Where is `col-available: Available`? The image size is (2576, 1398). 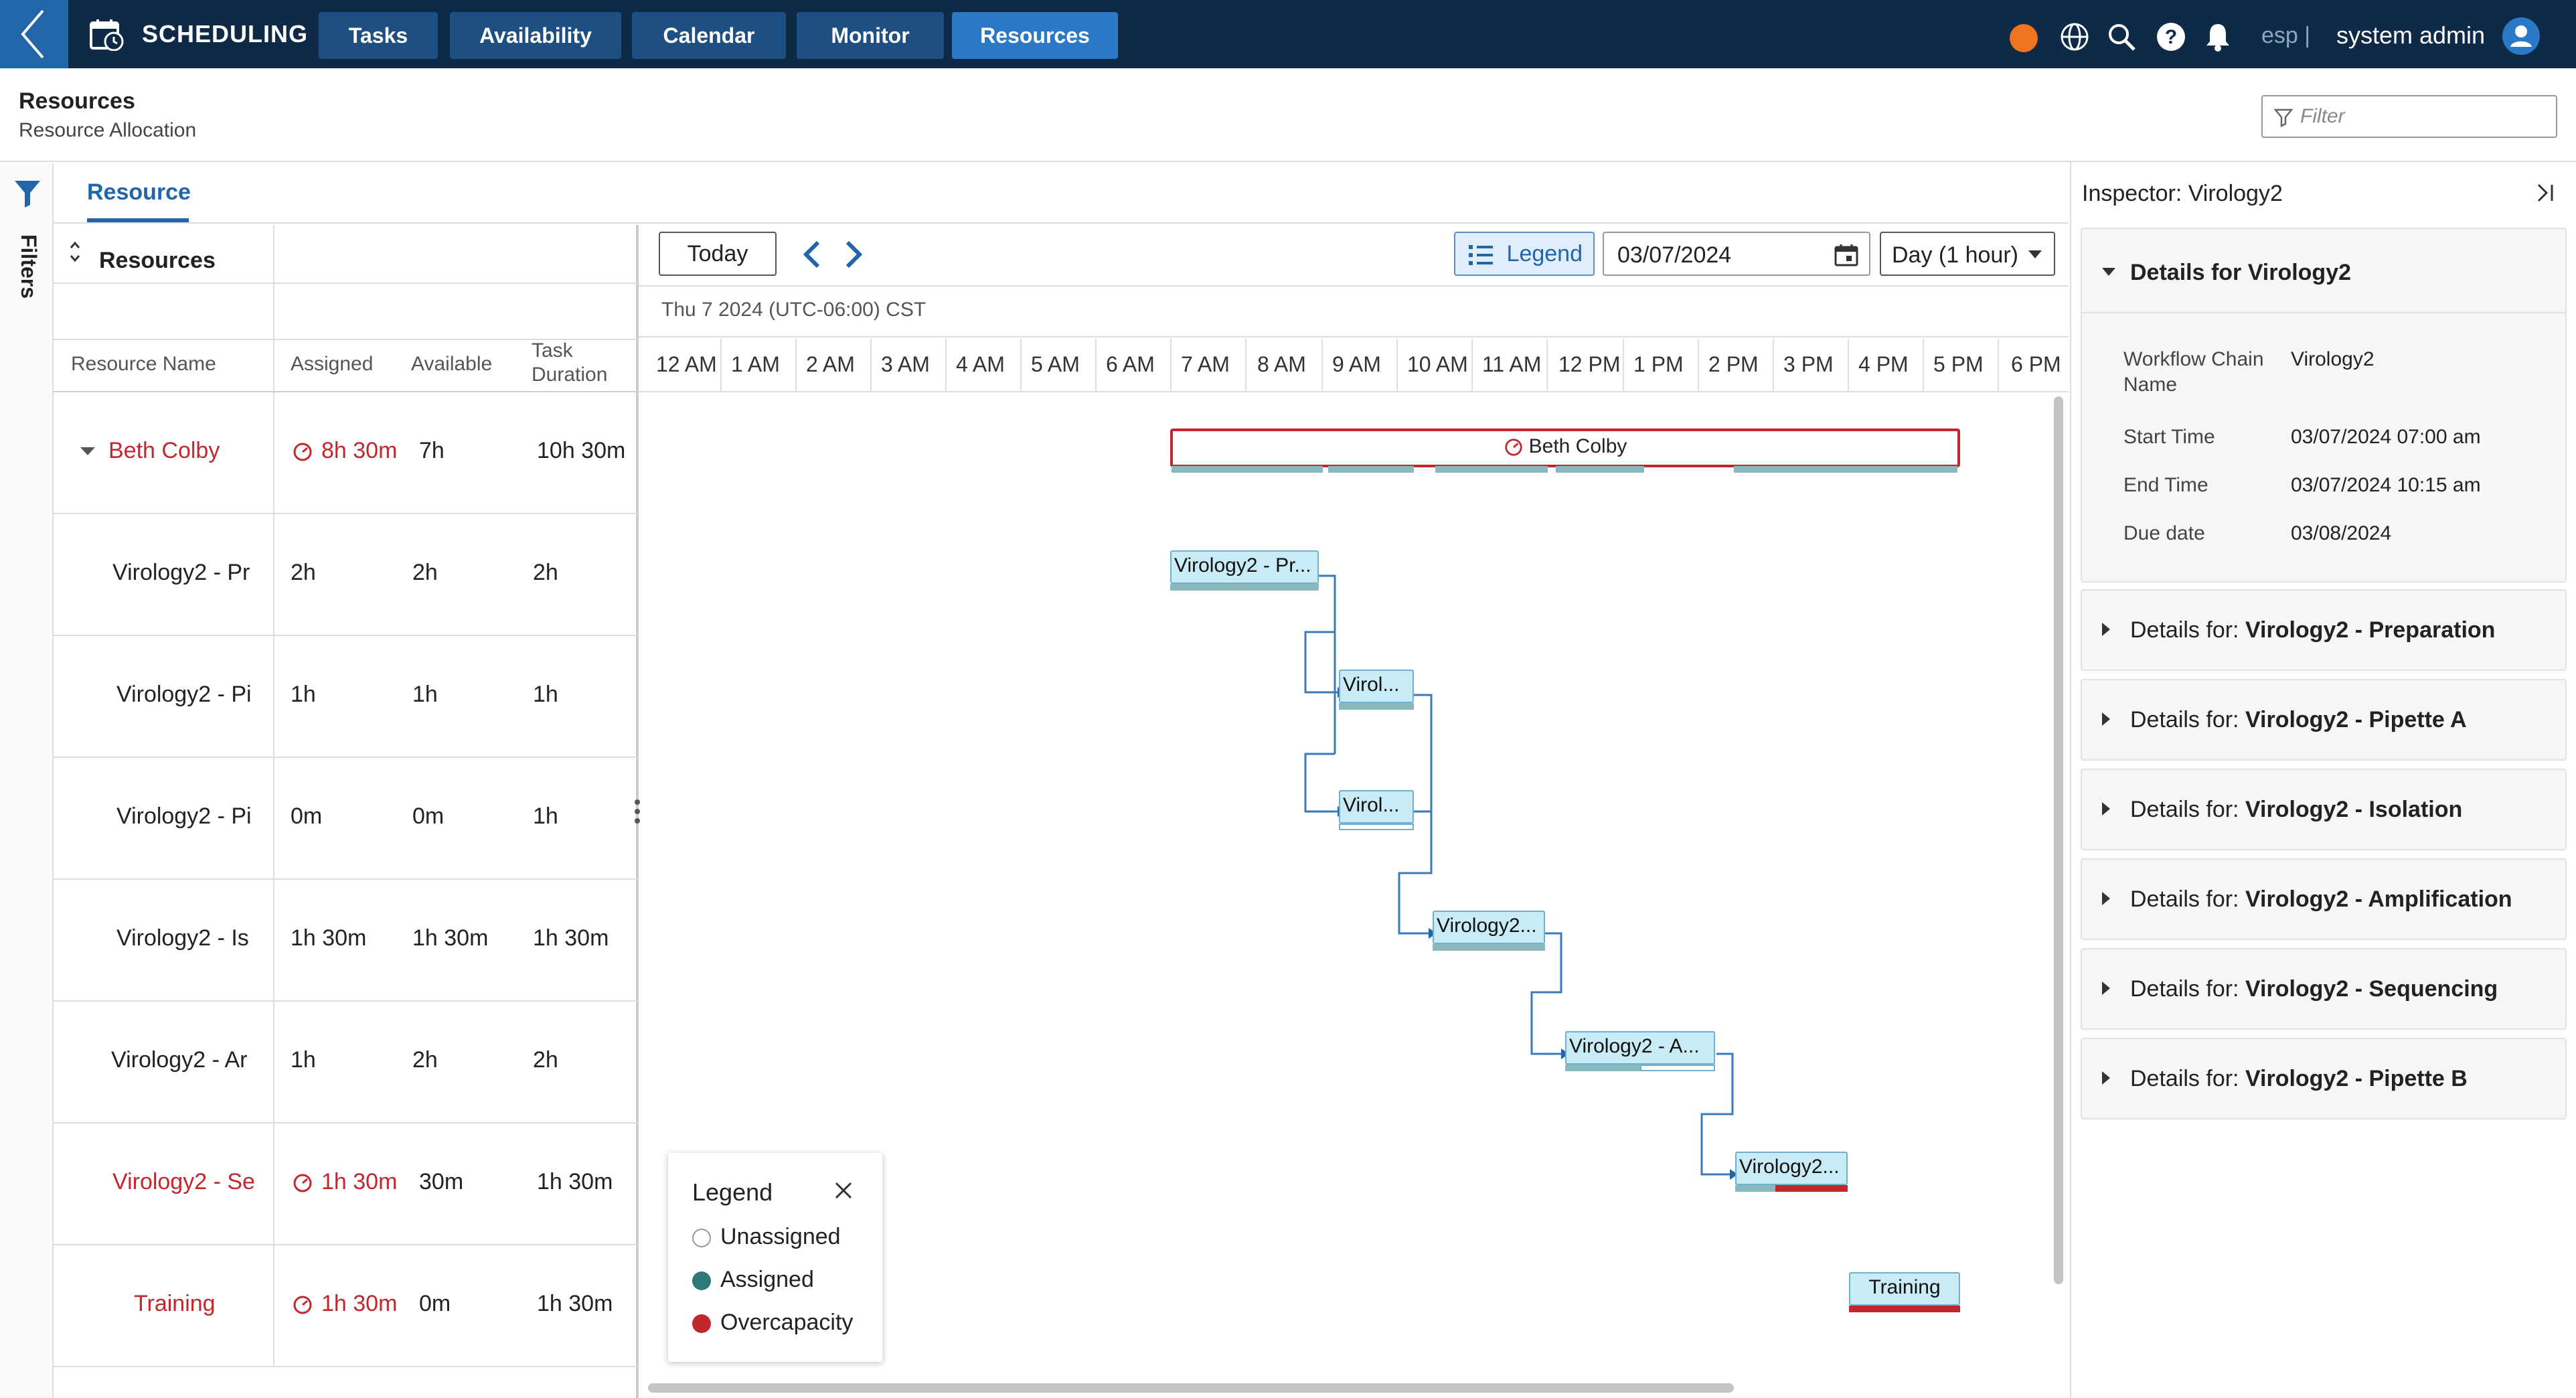 col-available: Available is located at coordinates (452, 364).